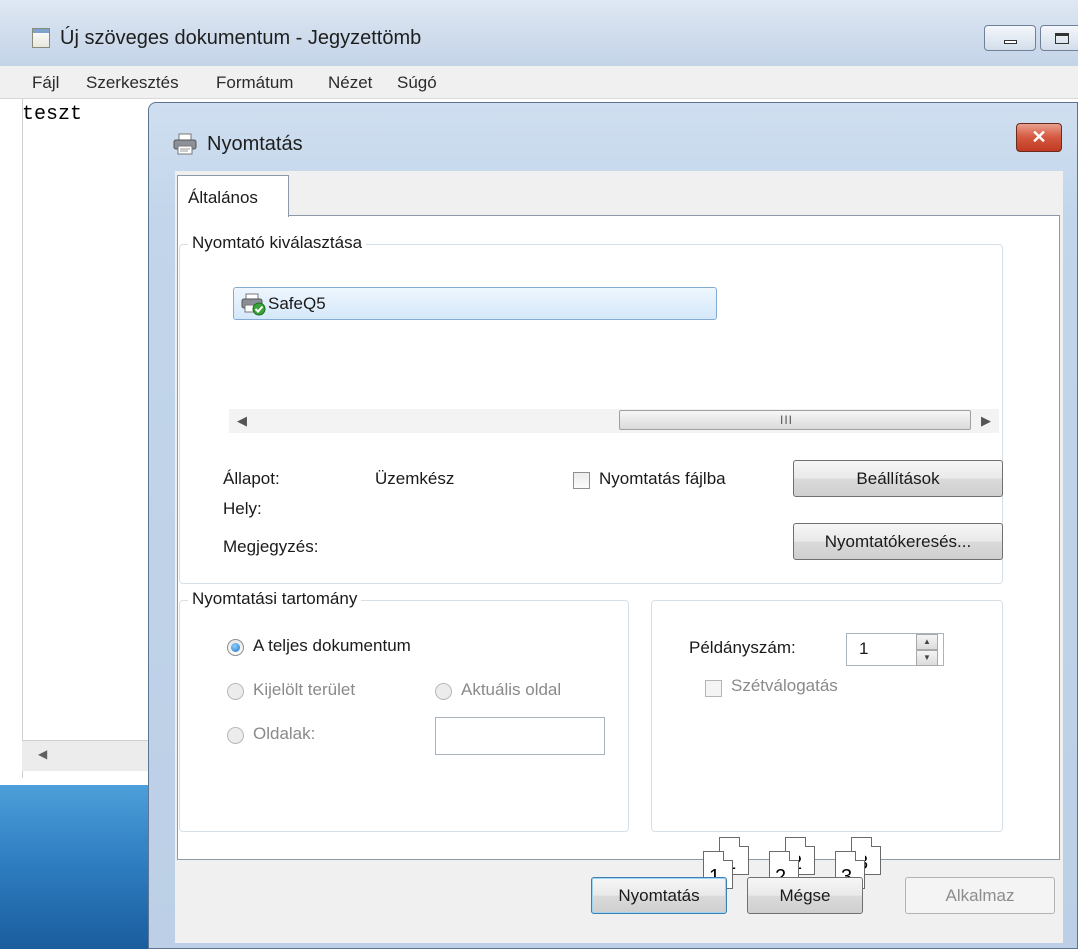 This screenshot has height=949, width=1078. I want to click on range-current-page-radio, so click(443, 691).